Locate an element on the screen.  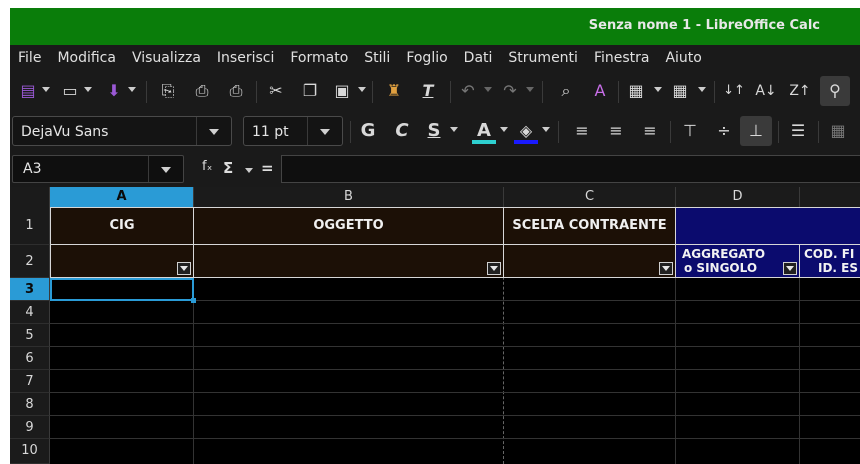
align-right-icon: ≡ is located at coordinates (650, 131).